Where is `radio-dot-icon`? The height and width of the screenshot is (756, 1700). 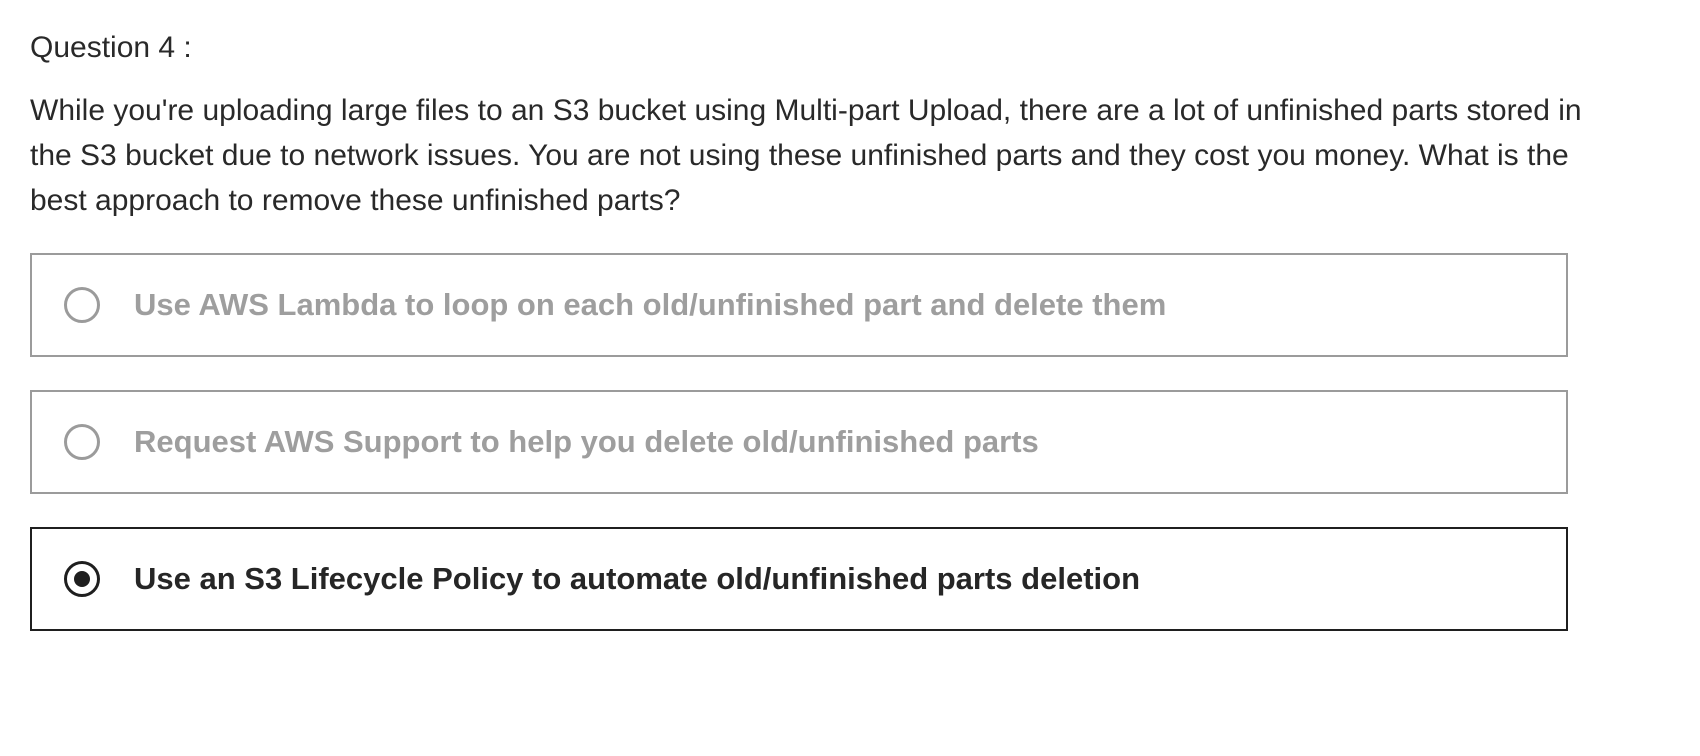 radio-dot-icon is located at coordinates (82, 579).